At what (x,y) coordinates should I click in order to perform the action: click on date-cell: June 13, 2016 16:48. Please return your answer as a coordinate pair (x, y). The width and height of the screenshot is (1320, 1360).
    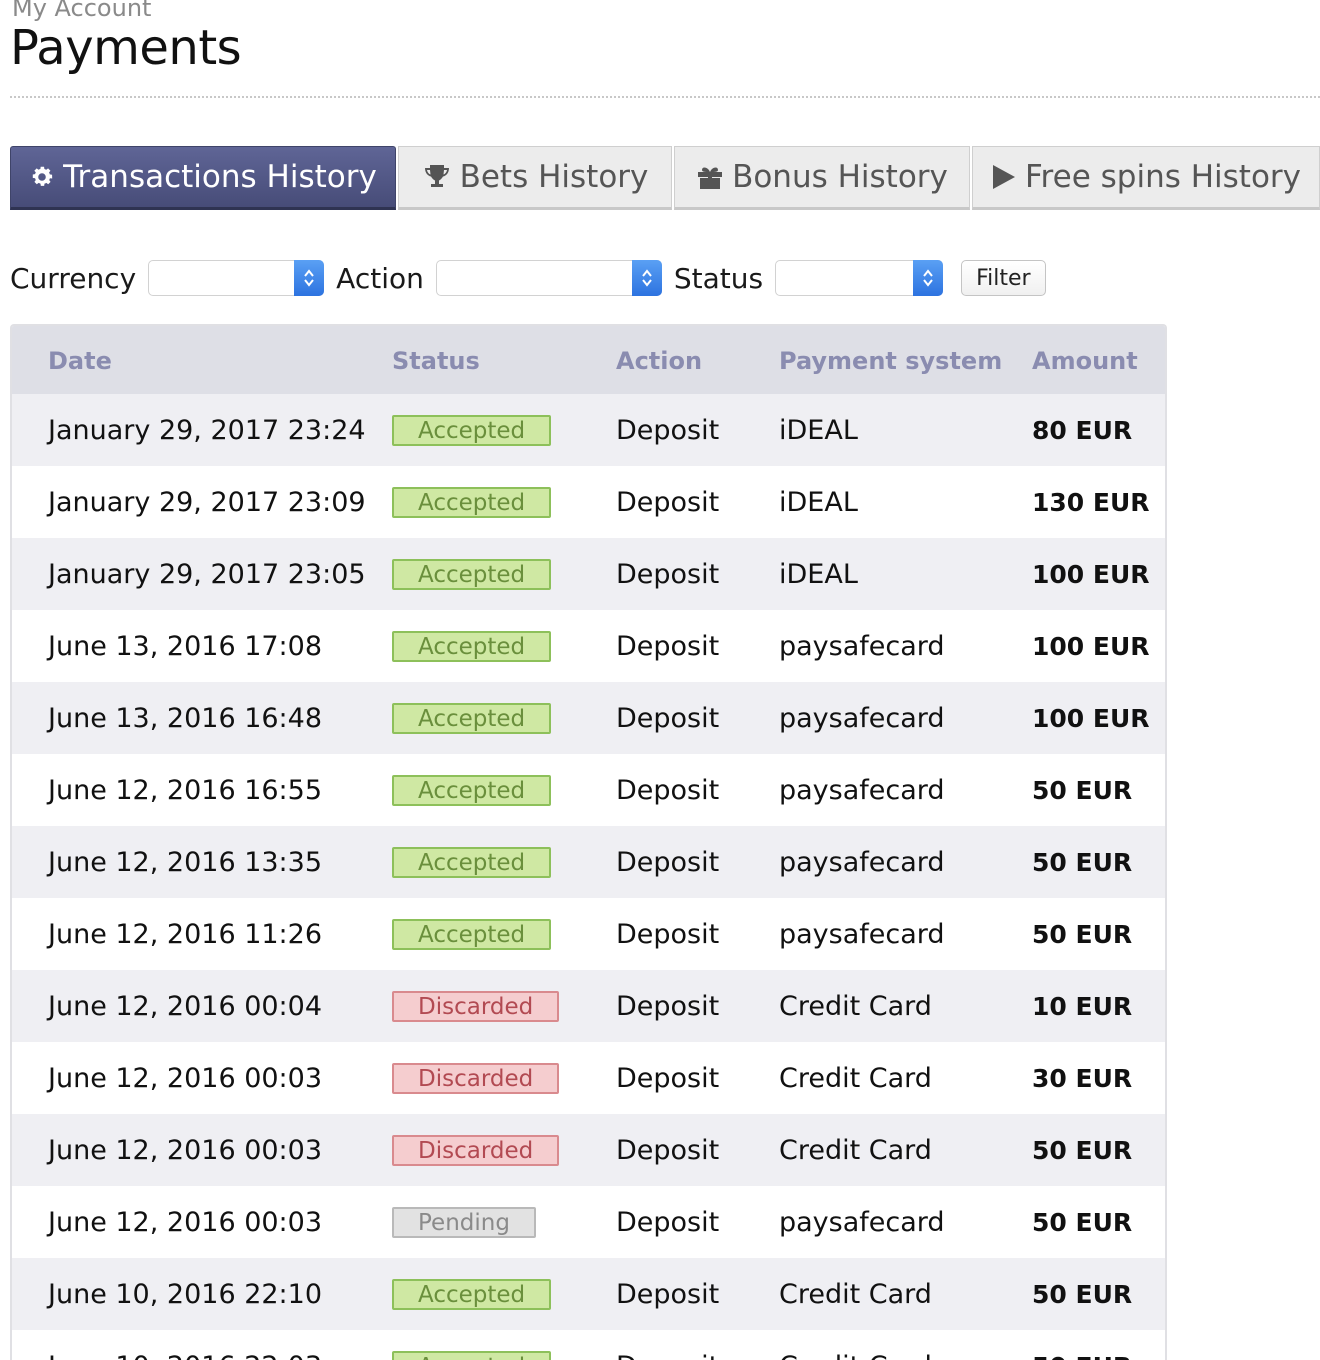
    Looking at the image, I should click on (185, 718).